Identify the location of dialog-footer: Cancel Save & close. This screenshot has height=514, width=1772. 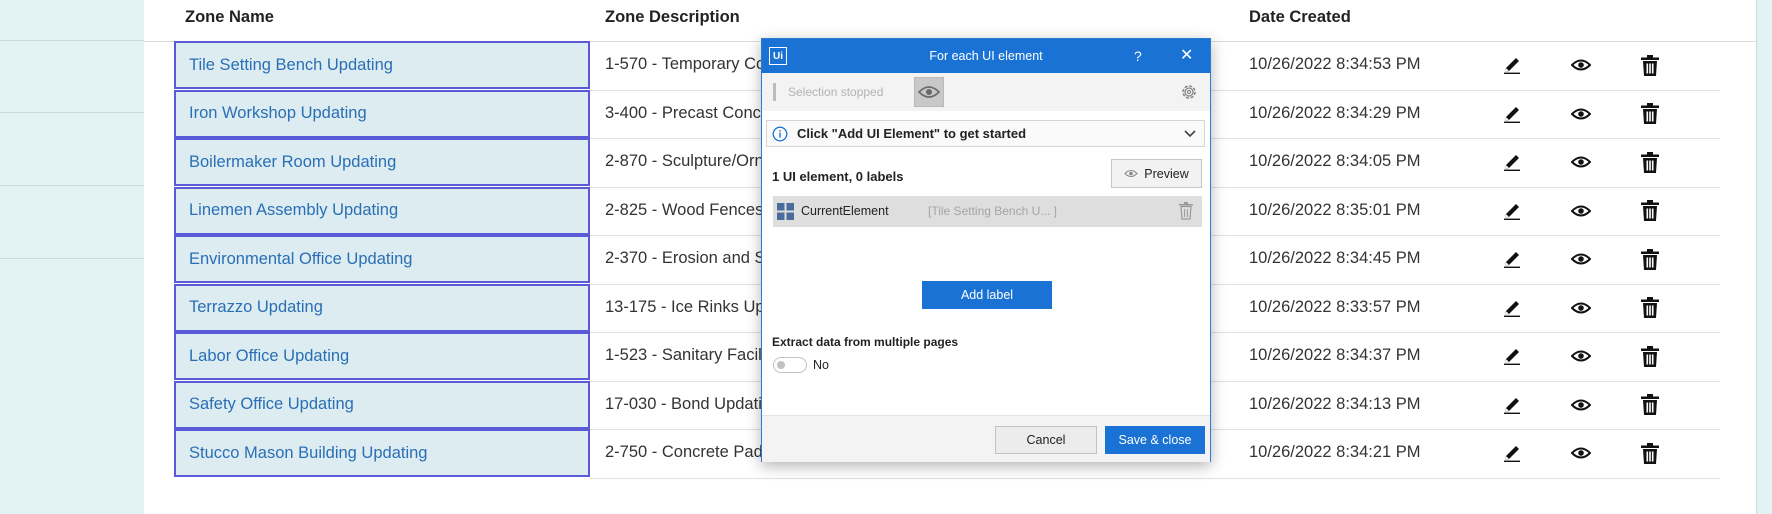
(986, 438).